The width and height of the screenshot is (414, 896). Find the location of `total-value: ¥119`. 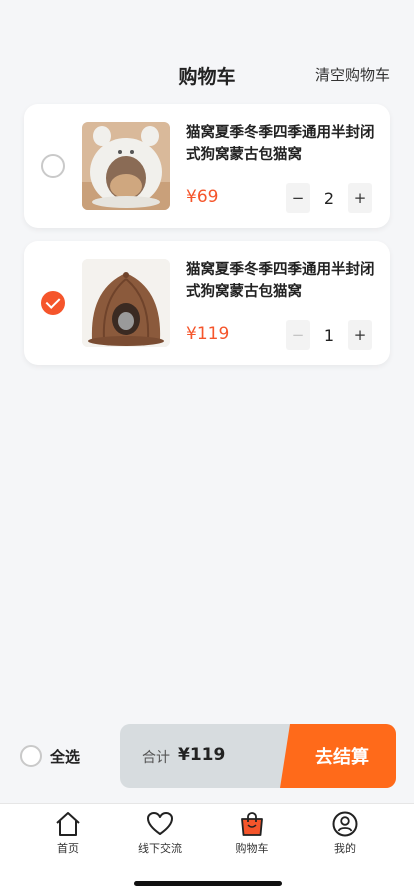

total-value: ¥119 is located at coordinates (202, 755).